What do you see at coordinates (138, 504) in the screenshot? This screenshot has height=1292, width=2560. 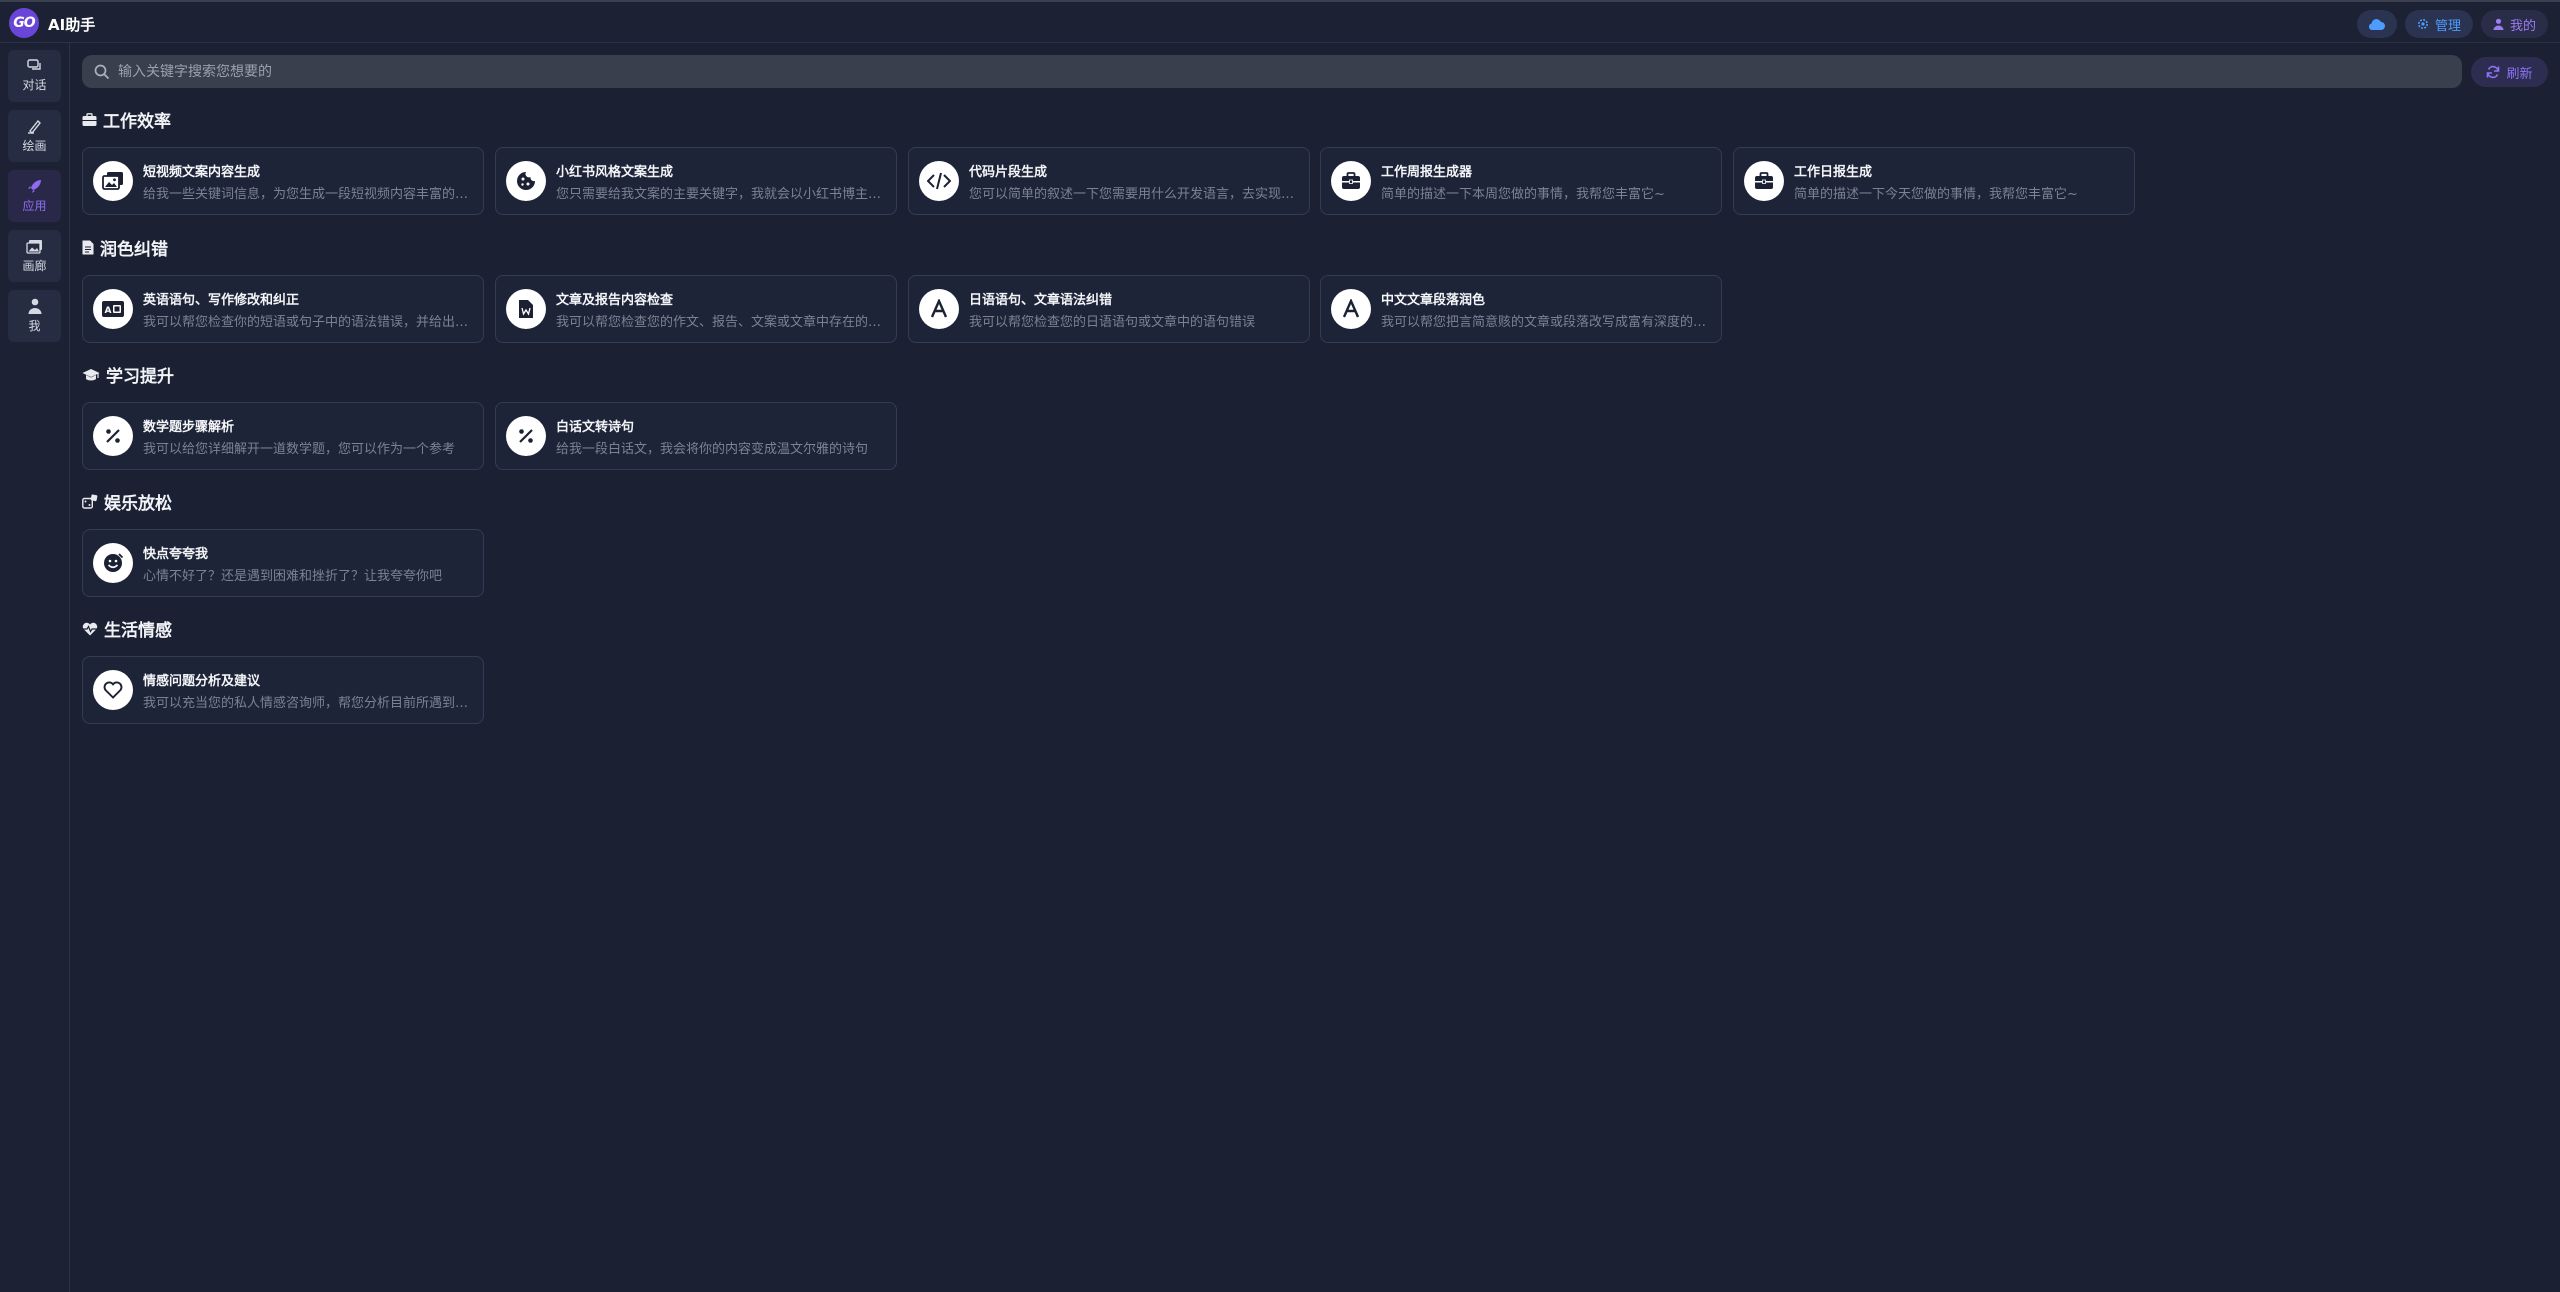 I see `section-label: 娱乐放松` at bounding box center [138, 504].